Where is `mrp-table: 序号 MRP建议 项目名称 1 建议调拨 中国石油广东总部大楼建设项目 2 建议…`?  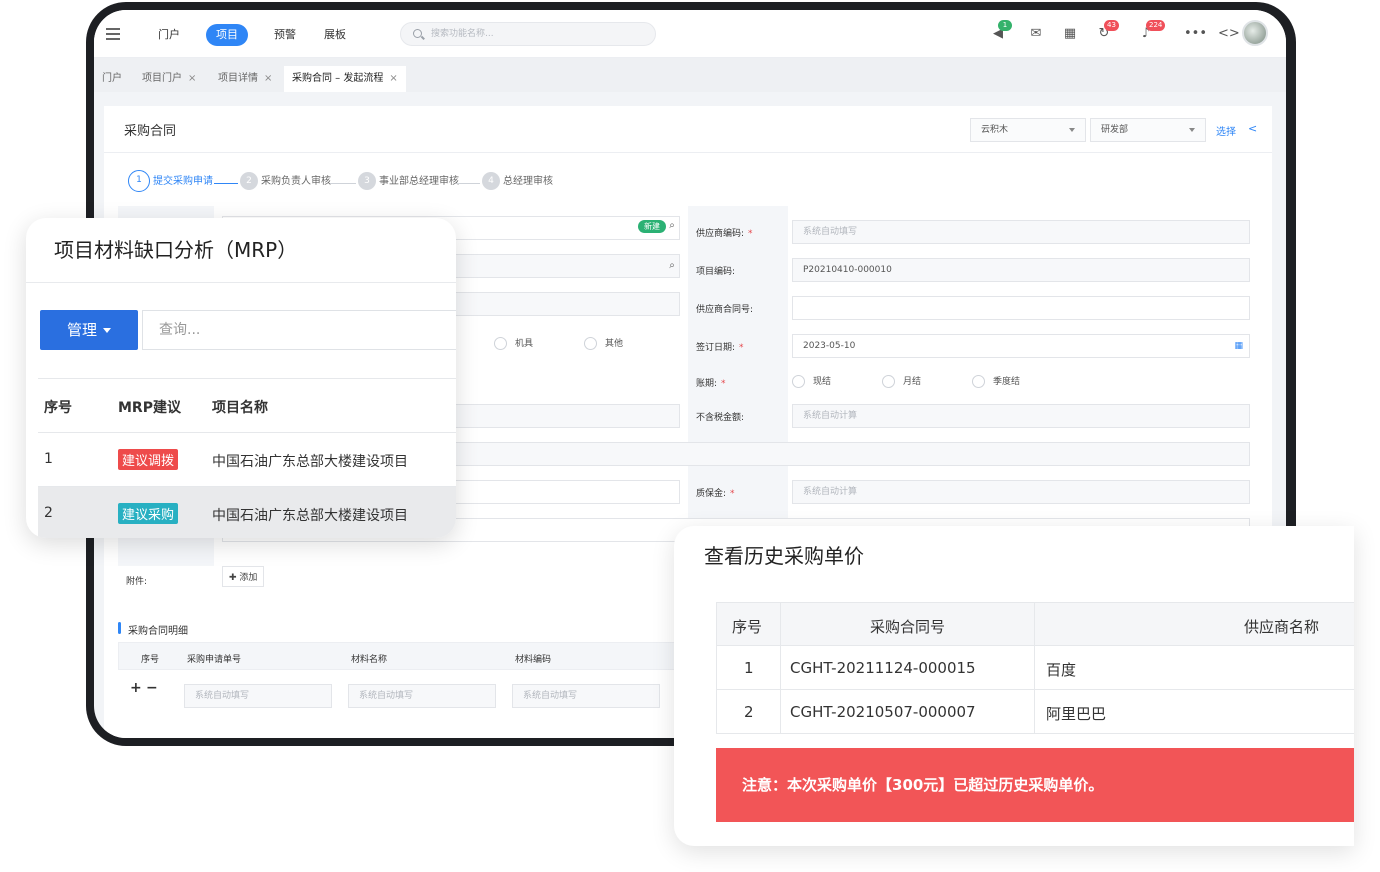 mrp-table: 序号 MRP建议 项目名称 1 建议调拨 中国石油广东总部大楼建设项目 2 建议… is located at coordinates (247, 458).